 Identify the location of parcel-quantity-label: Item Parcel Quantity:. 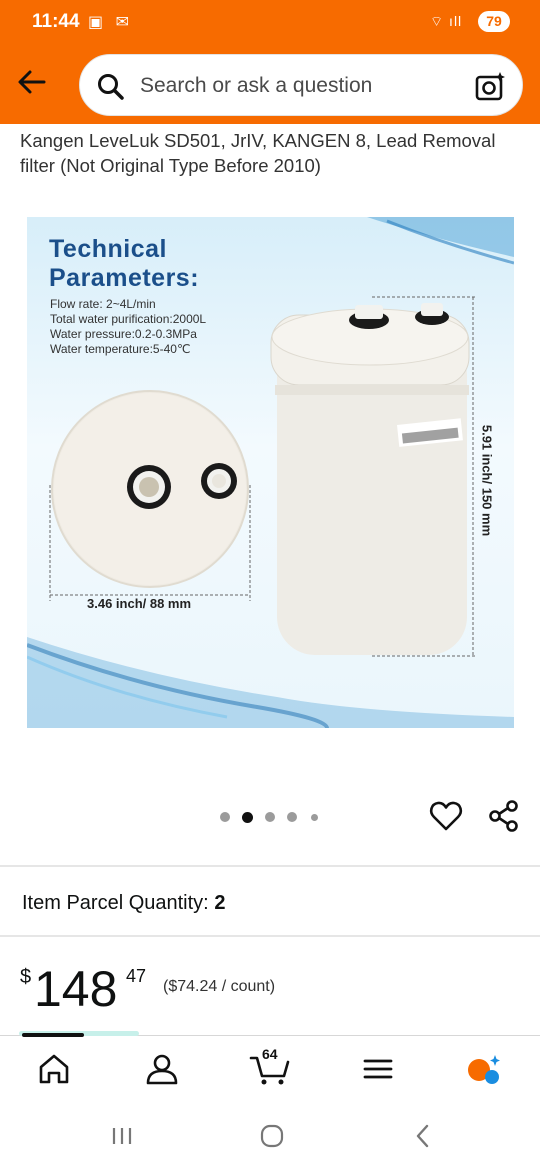
(115, 903).